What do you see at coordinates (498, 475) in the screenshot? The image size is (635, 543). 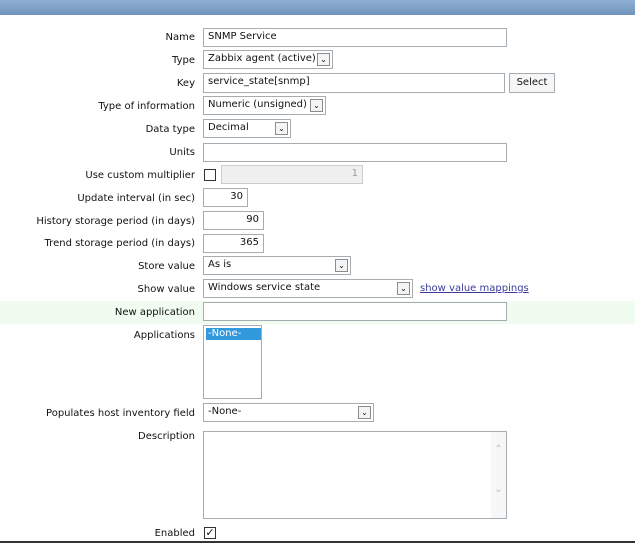 I see `scrollbar: ⌃ ⌄` at bounding box center [498, 475].